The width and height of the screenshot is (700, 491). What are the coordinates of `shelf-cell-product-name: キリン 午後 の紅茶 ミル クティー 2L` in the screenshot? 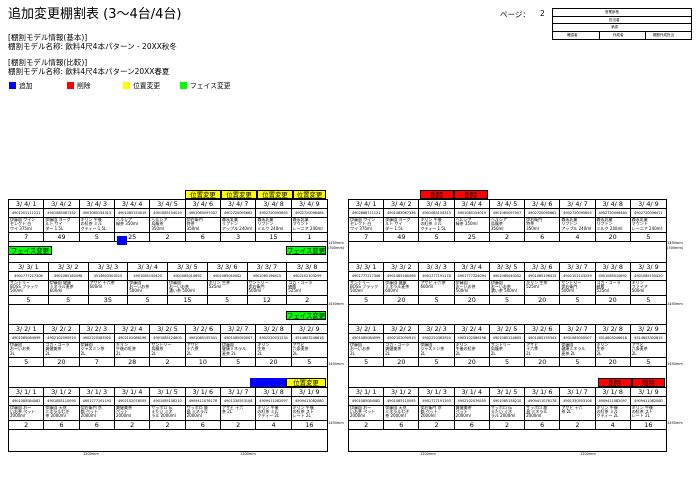 It's located at (274, 413).